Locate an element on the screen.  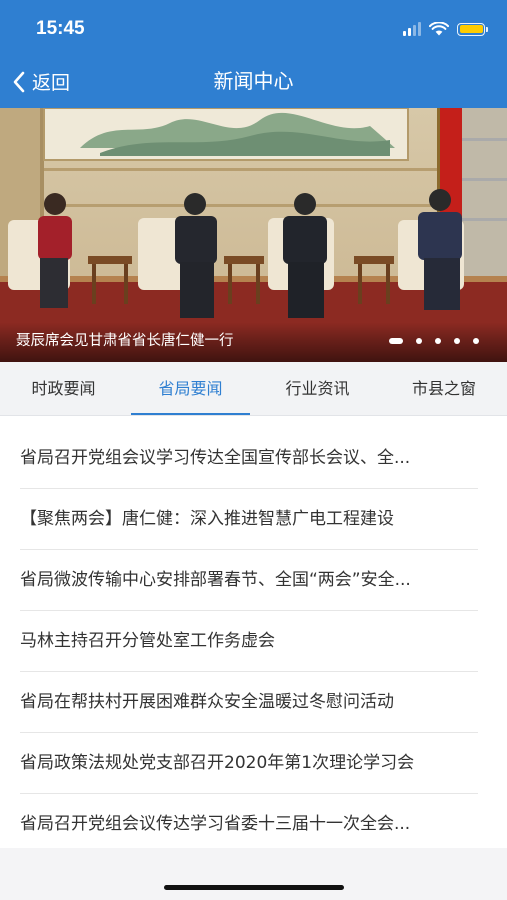
tab-city-county: 市县之窗 is located at coordinates (444, 388).